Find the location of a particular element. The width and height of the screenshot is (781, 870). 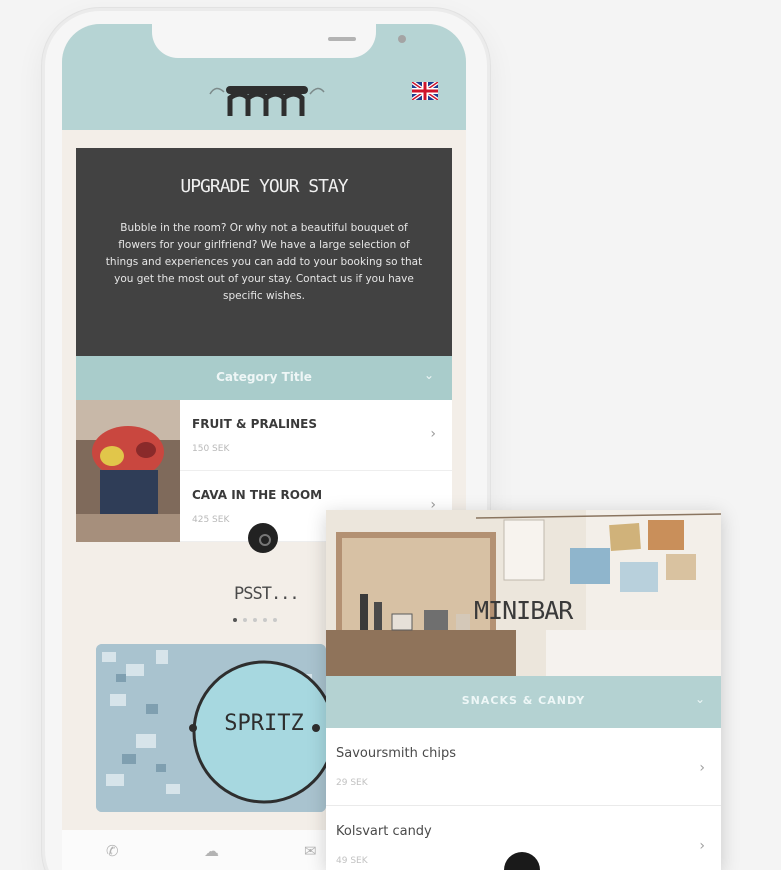

front-camera is located at coordinates (402, 39).